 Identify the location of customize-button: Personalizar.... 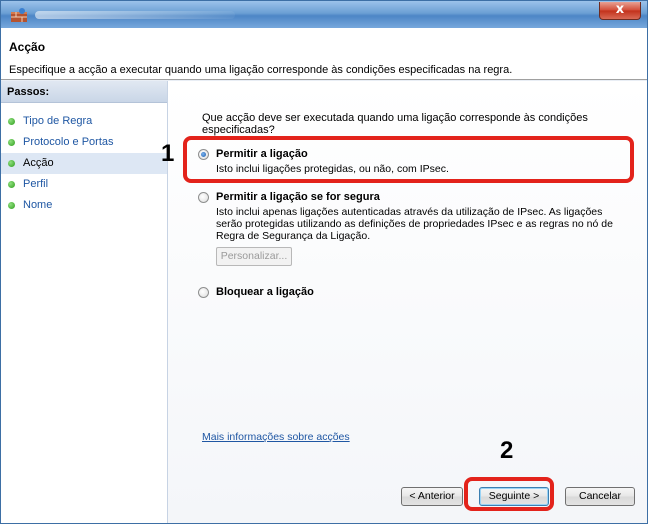
(254, 256).